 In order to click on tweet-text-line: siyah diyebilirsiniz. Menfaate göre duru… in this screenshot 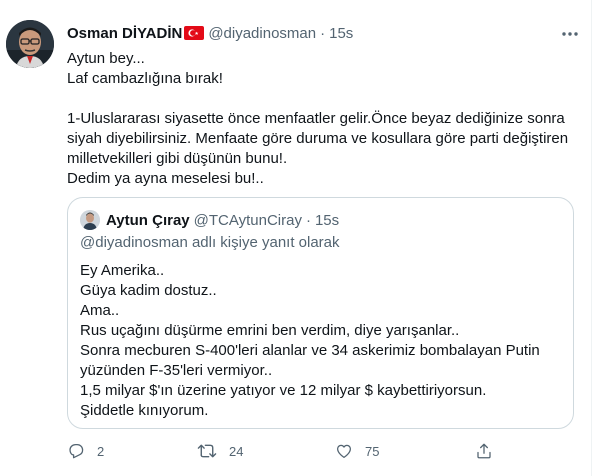, I will do `click(318, 138)`.